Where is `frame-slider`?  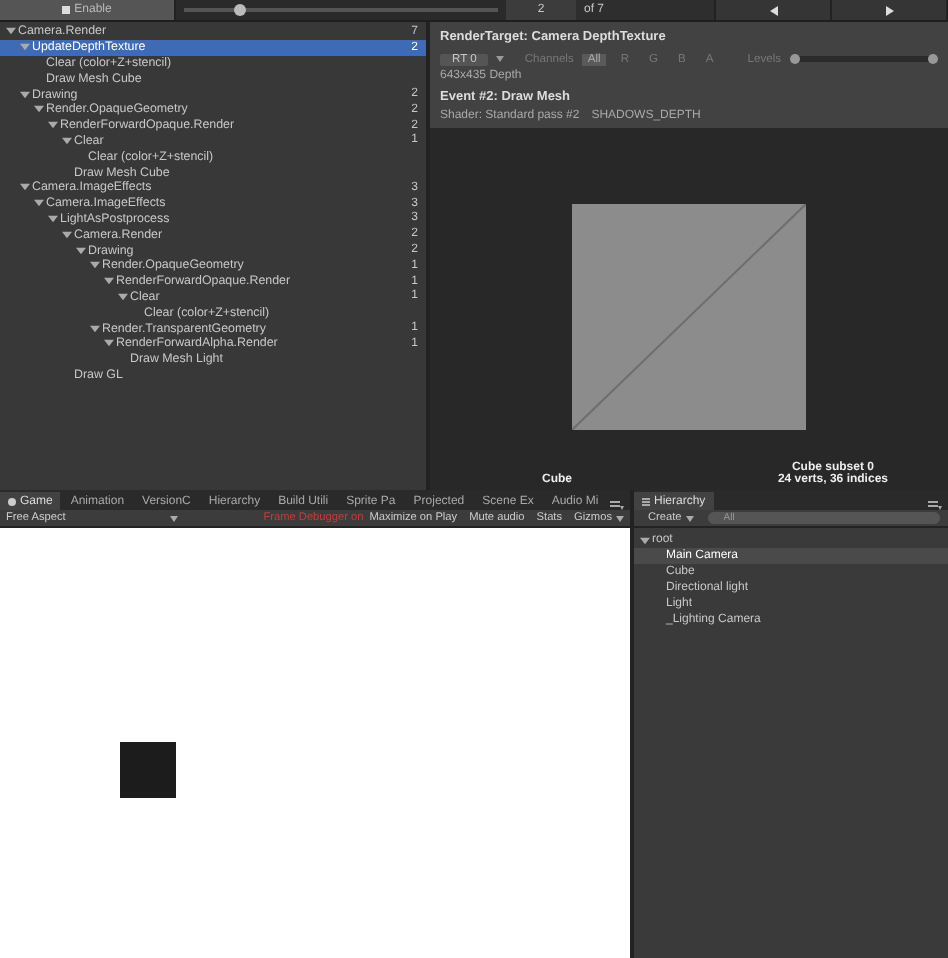
frame-slider is located at coordinates (341, 10).